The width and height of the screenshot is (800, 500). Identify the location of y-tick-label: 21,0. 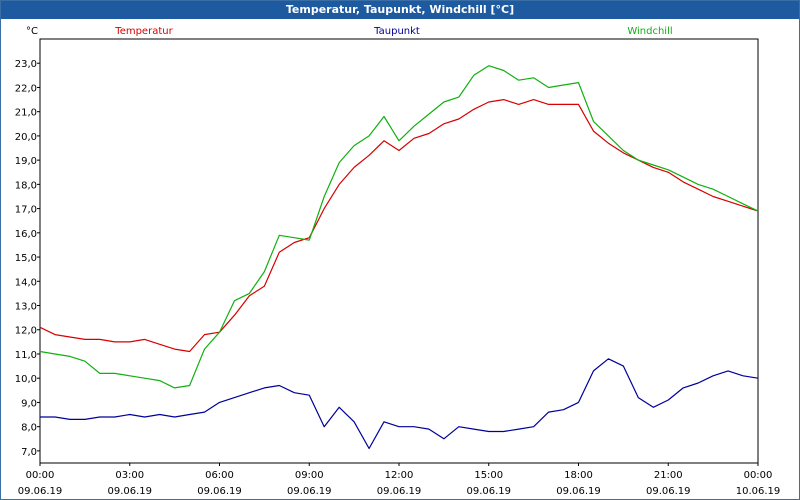
(26, 113).